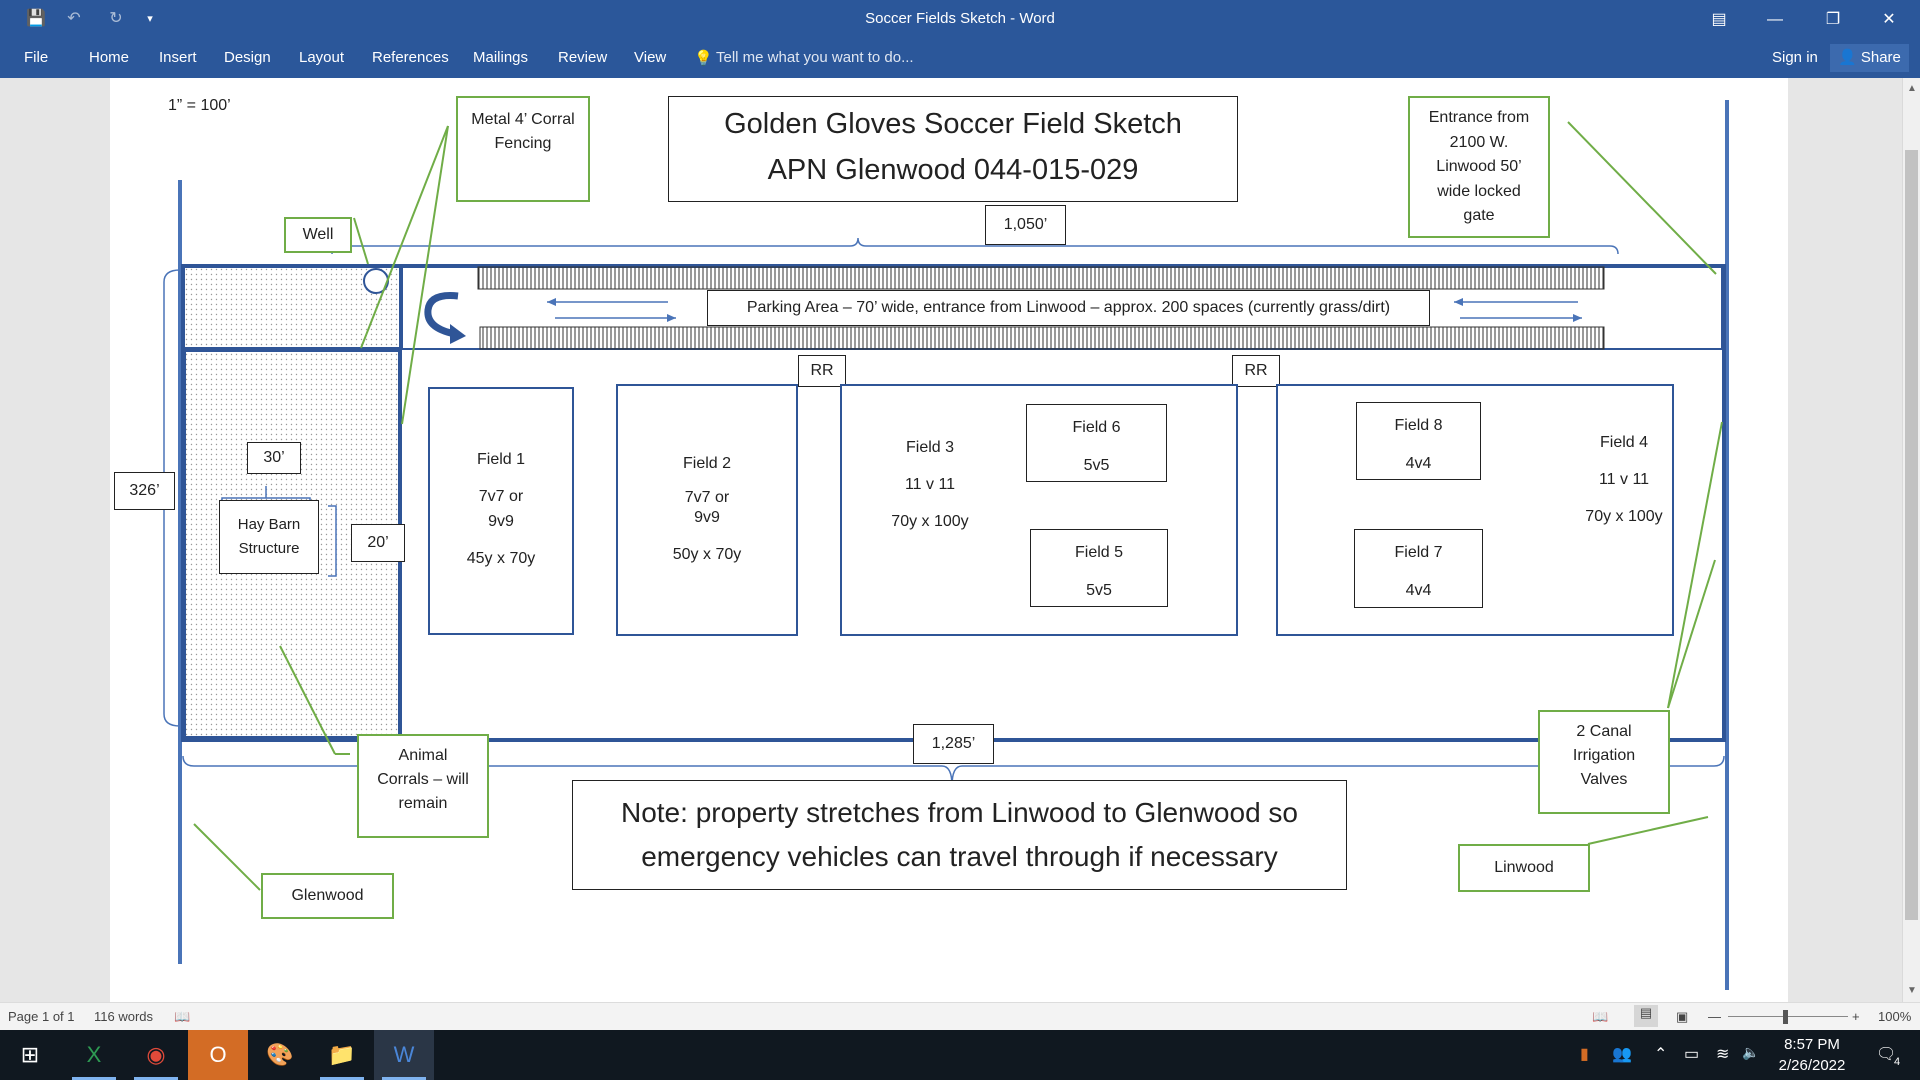 The image size is (1920, 1080). I want to click on clock-time: 8:57 PM, so click(1812, 1044).